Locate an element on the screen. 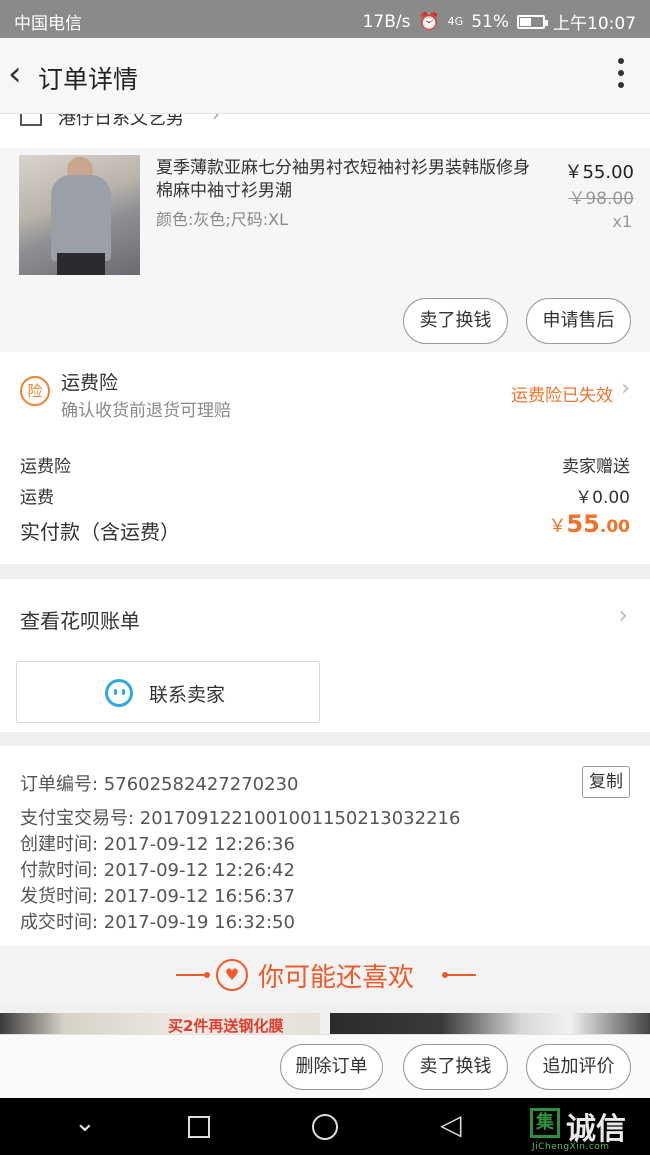 The image size is (650, 1155). product-thumbnail is located at coordinates (79, 215).